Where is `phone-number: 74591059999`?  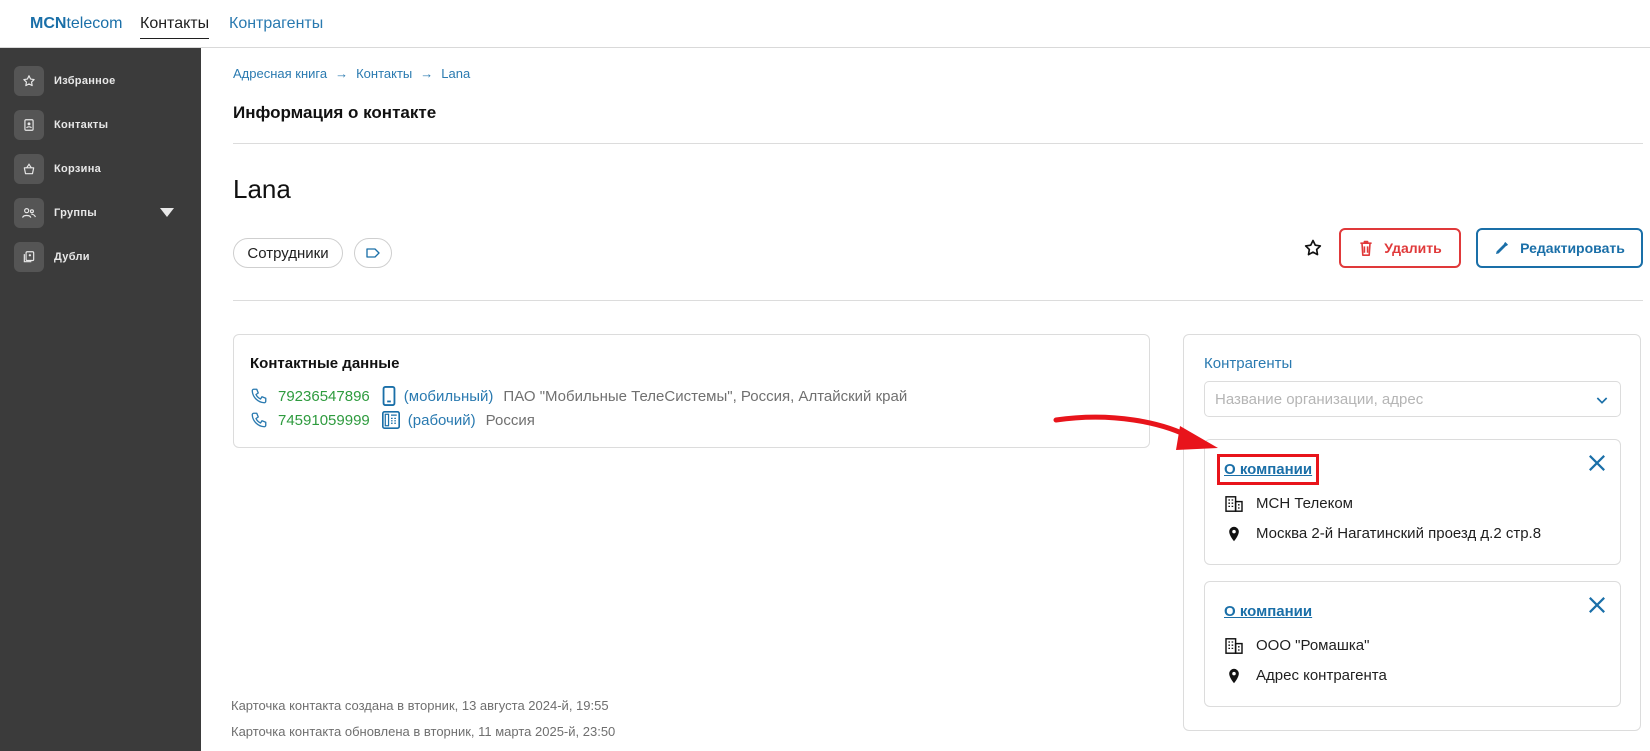 phone-number: 74591059999 is located at coordinates (324, 420).